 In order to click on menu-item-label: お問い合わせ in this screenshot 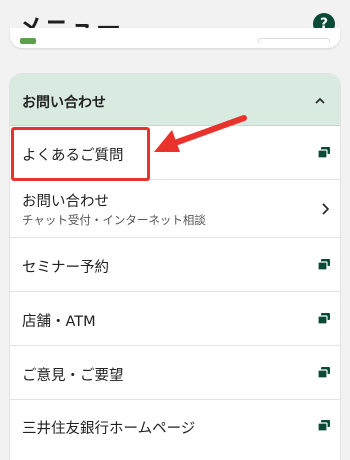, I will do `click(65, 202)`.